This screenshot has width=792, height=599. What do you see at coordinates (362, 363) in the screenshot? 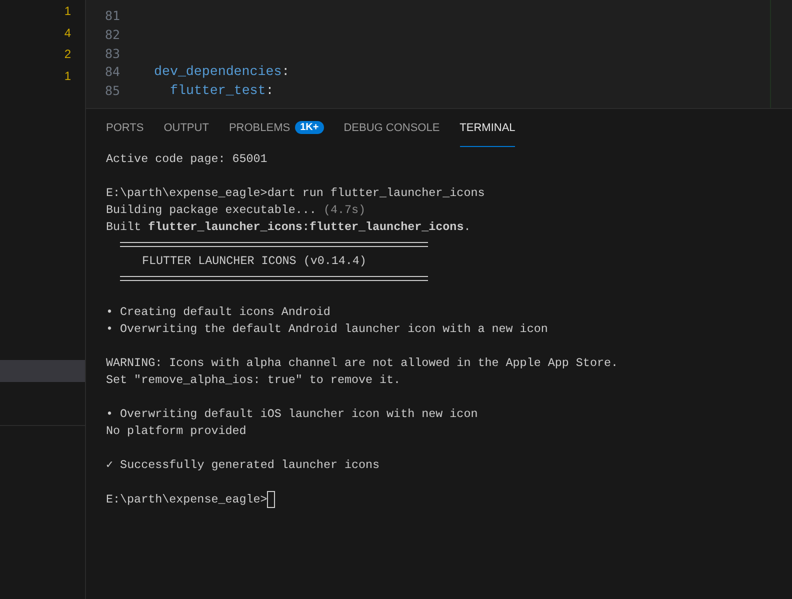
I see `terminal-line: WARNING: Icons with alpha channel are not allowed in the Apple App Store.` at bounding box center [362, 363].